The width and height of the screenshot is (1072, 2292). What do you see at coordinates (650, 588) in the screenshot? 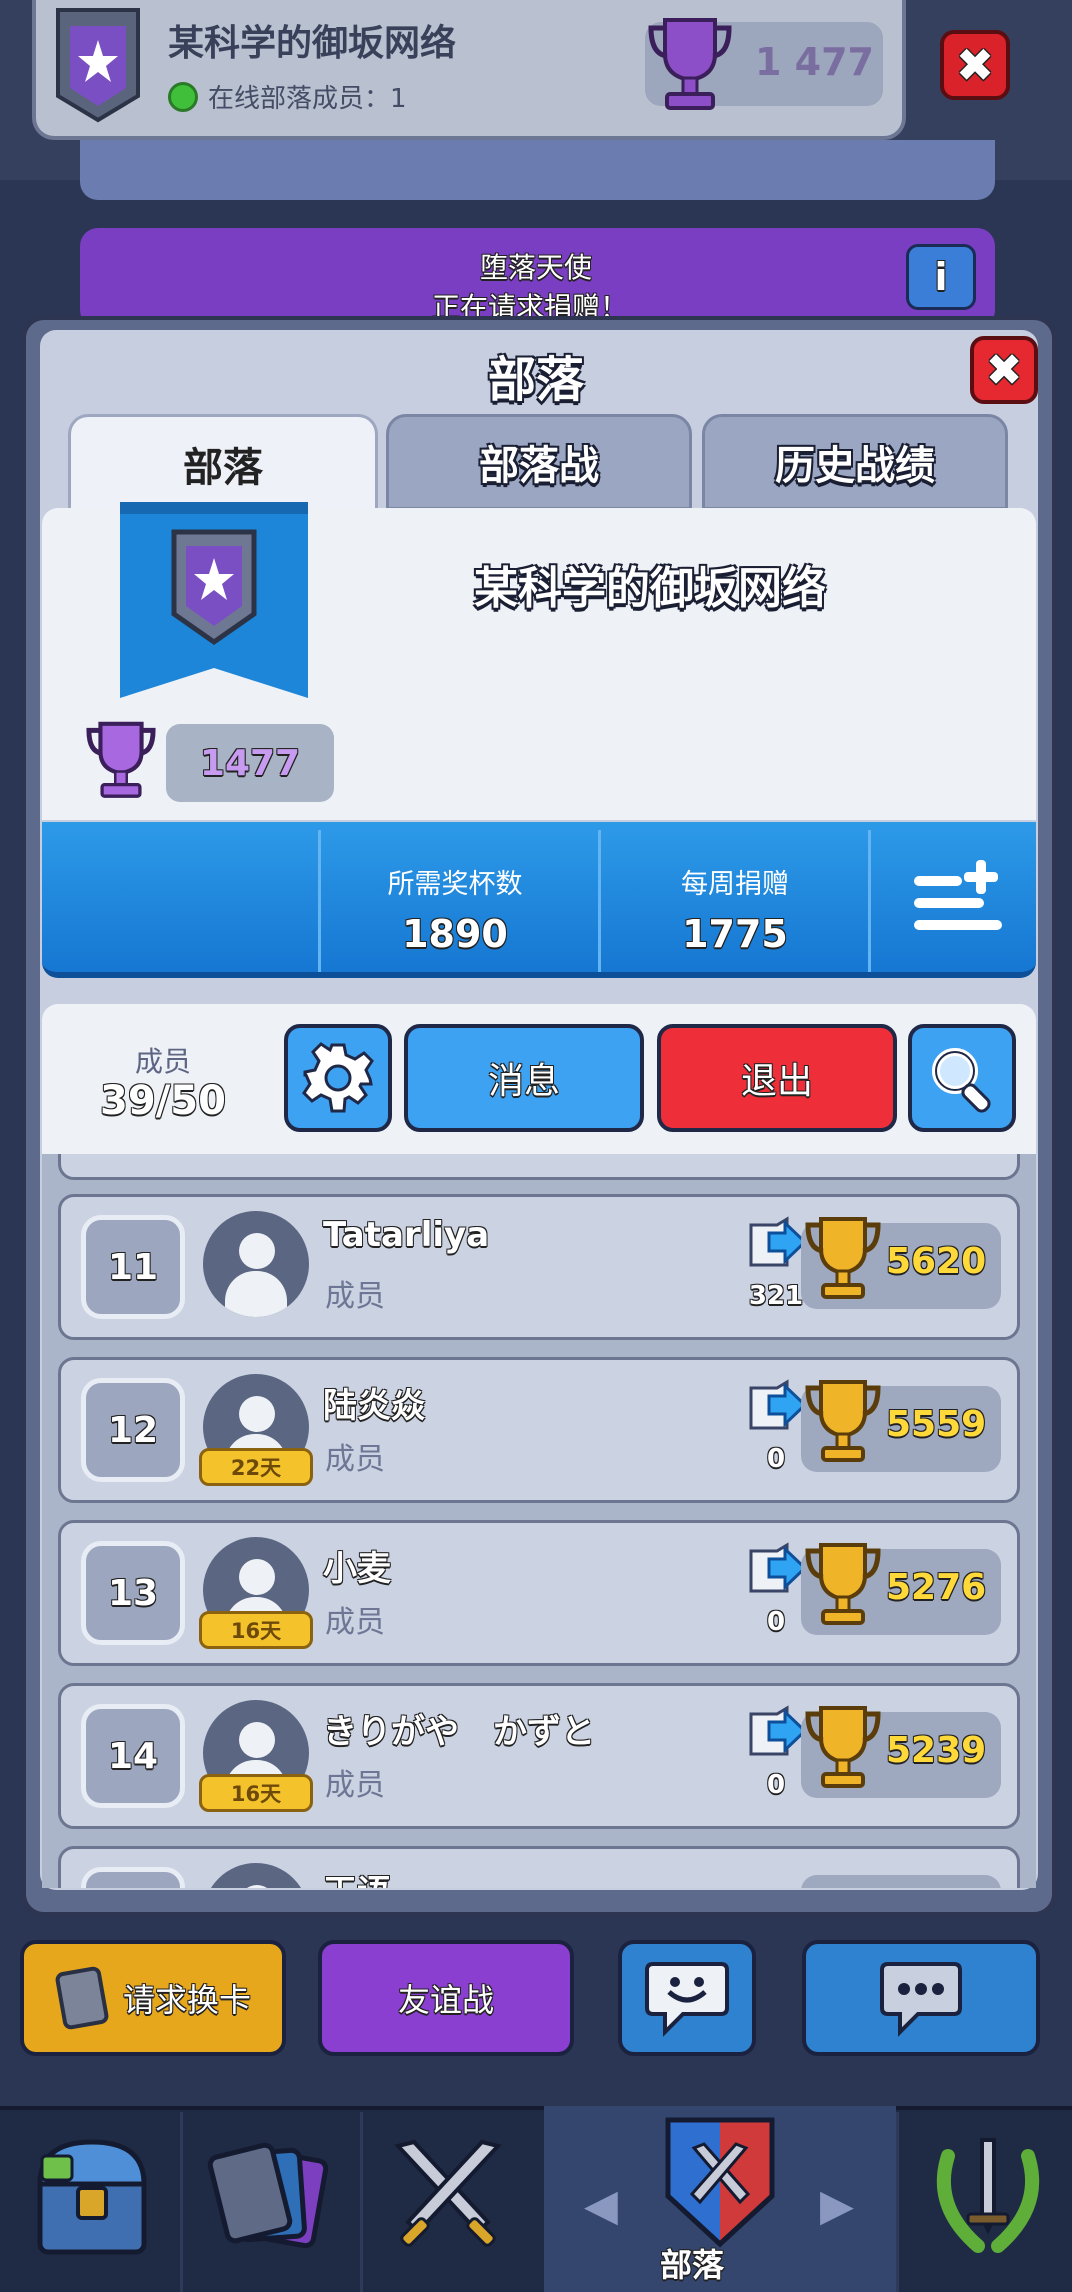
I see `clan-name: 某科学的御坂网络` at bounding box center [650, 588].